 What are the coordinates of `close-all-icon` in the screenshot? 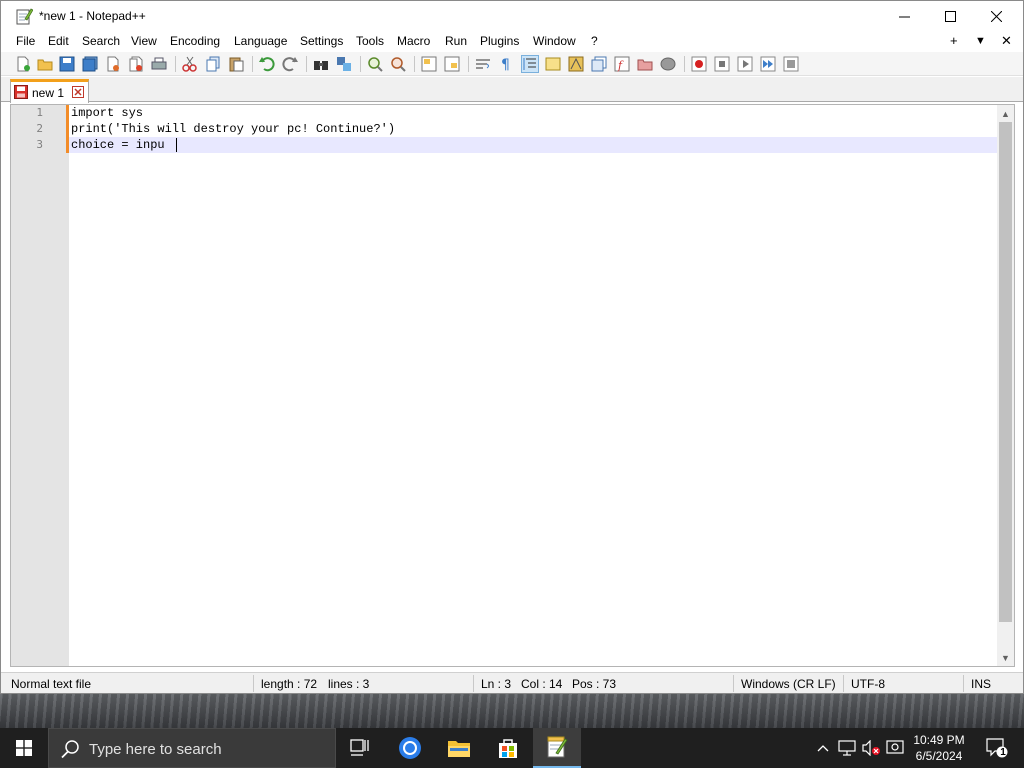 It's located at (136, 64).